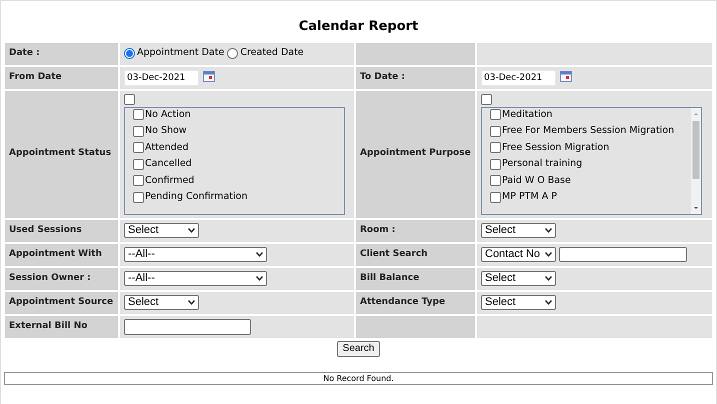  Describe the element at coordinates (162, 114) in the screenshot. I see `checklist-item: No Action` at that location.